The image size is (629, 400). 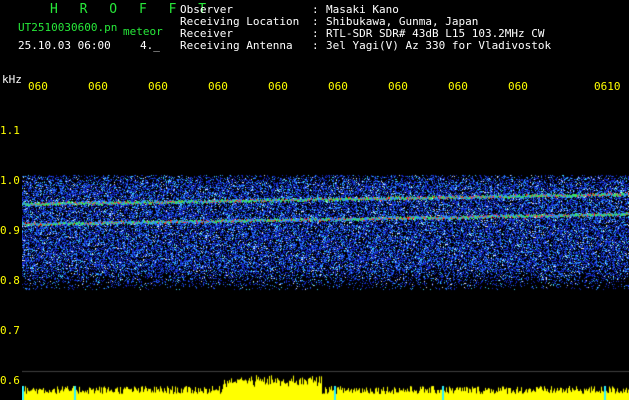 I want to click on info-label-antenna: Receiving Antenna, so click(x=236, y=45).